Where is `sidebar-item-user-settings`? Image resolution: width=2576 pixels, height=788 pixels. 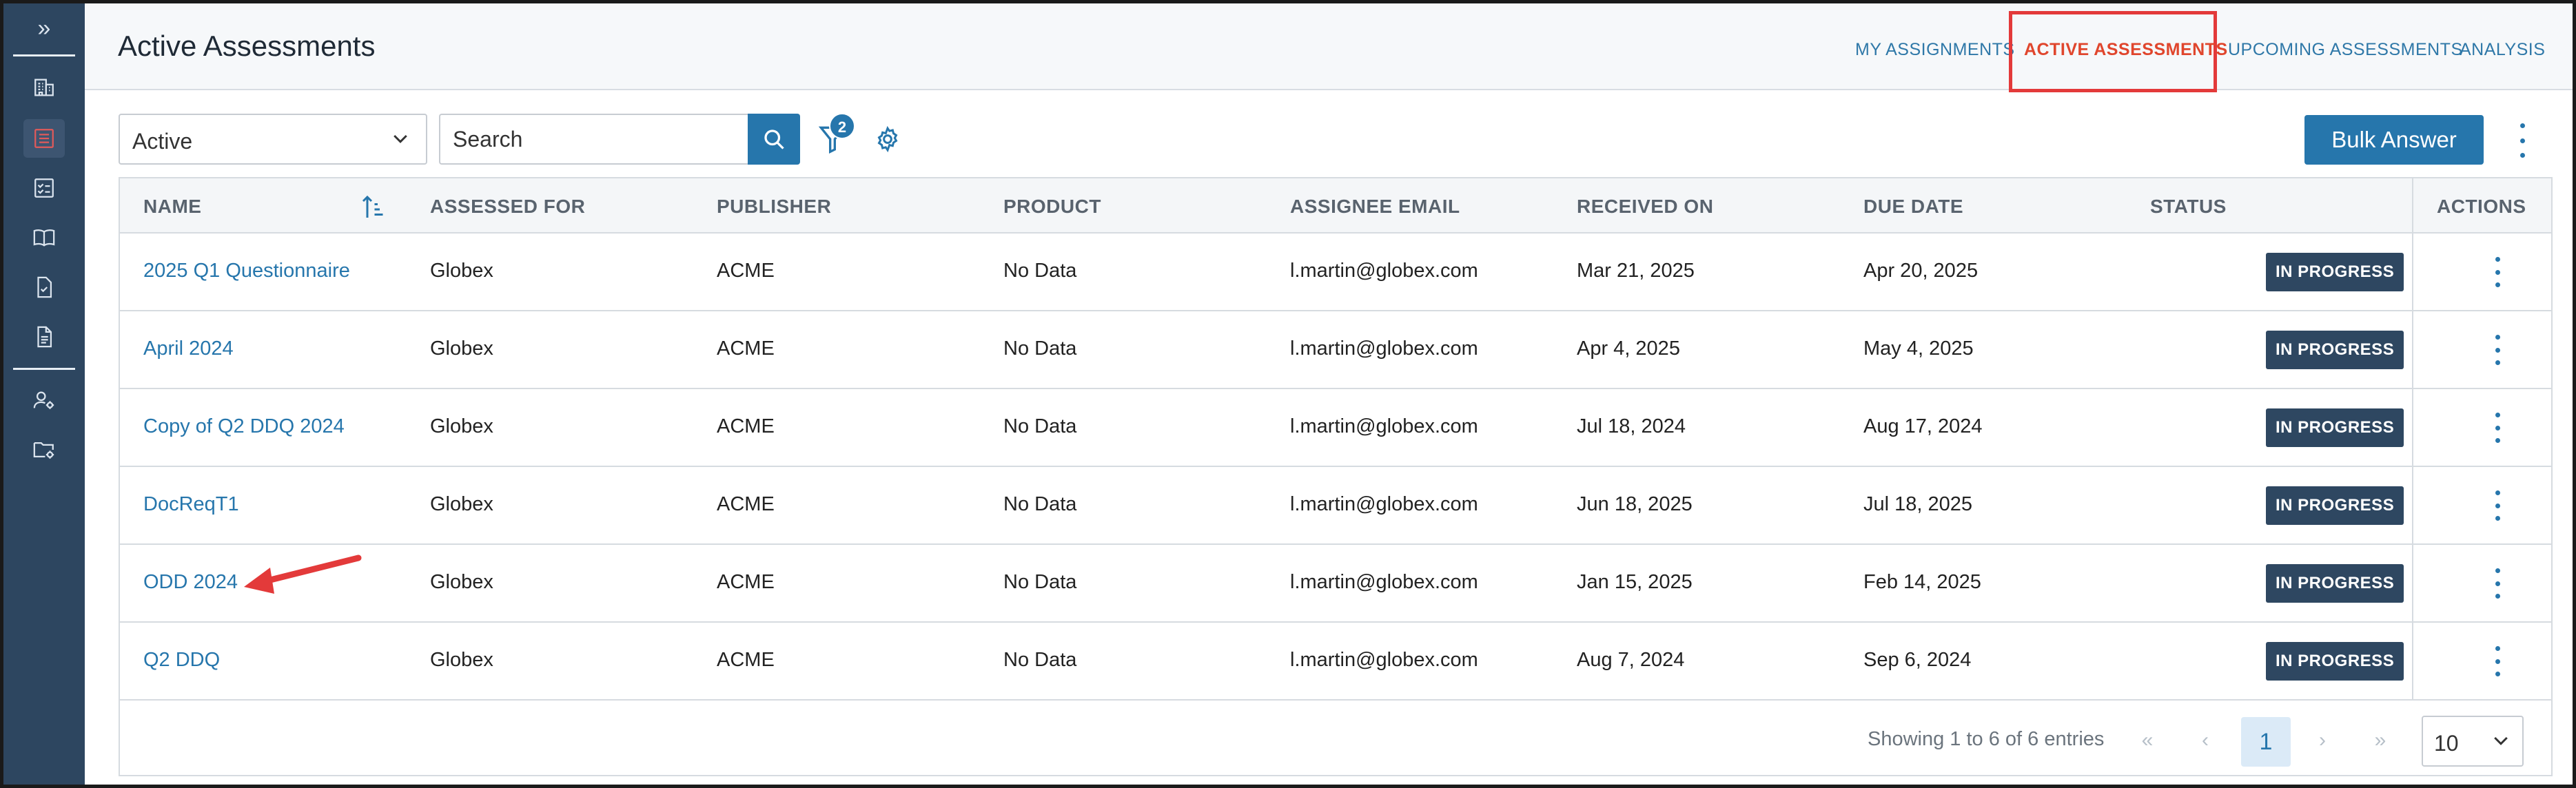 sidebar-item-user-settings is located at coordinates (44, 400).